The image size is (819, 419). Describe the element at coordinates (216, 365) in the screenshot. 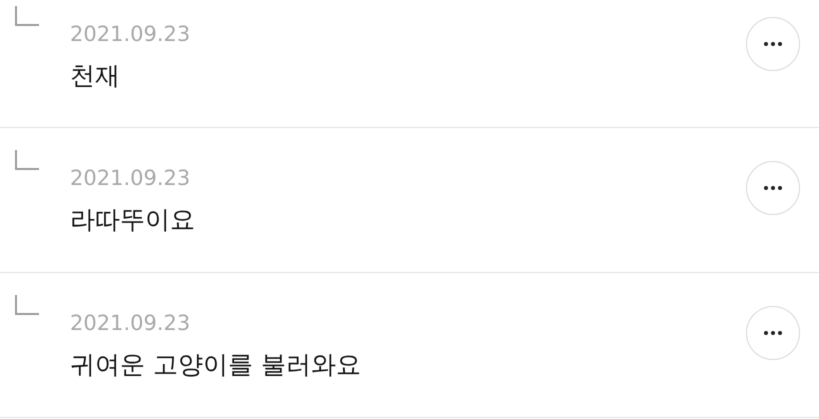

I see `reply-text: 귀여운 고양이를 불러와요` at that location.